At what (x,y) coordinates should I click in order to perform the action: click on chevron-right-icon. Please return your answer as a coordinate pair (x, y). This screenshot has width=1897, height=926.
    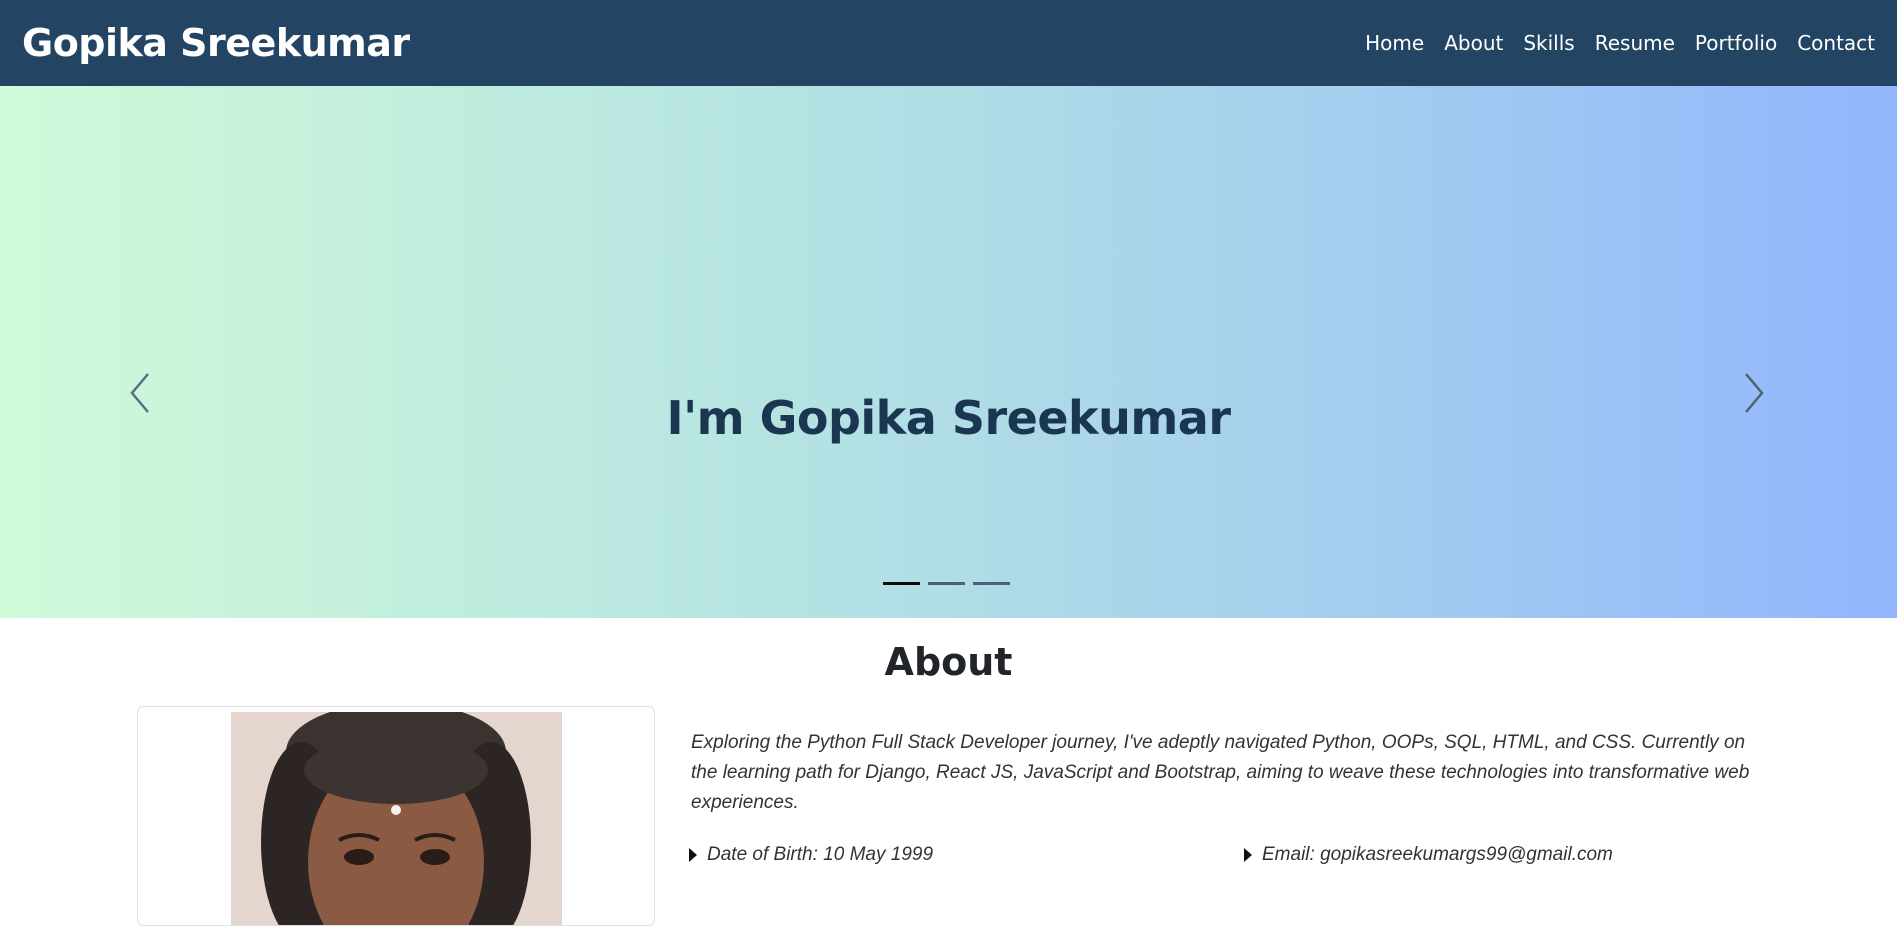
    Looking at the image, I should click on (1754, 393).